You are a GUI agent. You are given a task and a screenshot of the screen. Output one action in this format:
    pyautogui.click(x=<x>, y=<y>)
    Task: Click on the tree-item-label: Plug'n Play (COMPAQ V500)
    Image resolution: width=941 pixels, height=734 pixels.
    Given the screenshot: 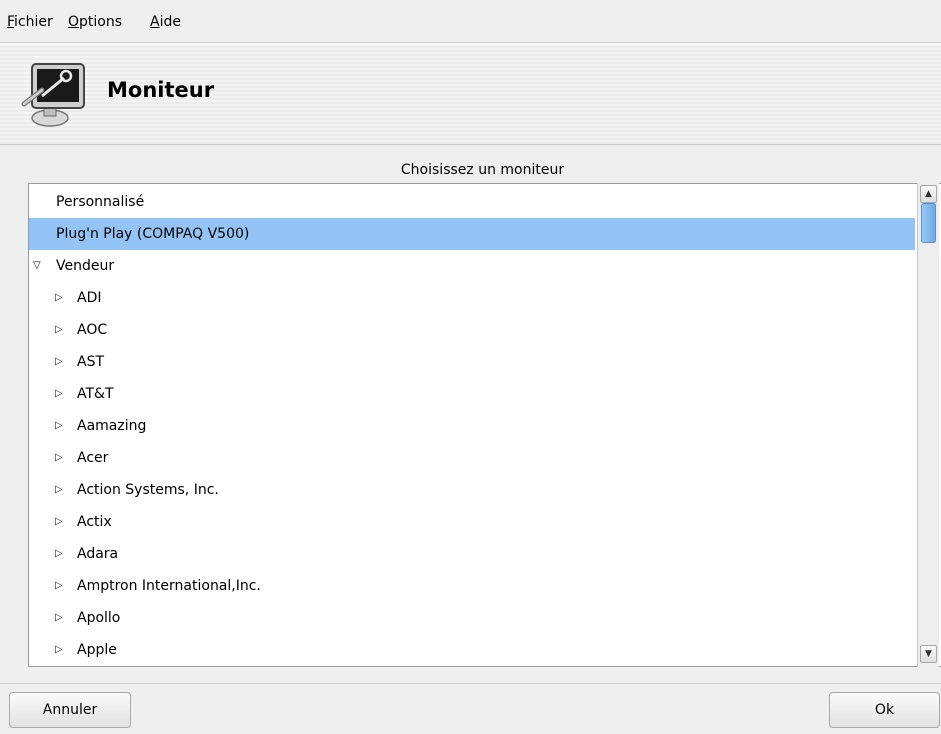 What is the action you would take?
    pyautogui.click(x=153, y=234)
    